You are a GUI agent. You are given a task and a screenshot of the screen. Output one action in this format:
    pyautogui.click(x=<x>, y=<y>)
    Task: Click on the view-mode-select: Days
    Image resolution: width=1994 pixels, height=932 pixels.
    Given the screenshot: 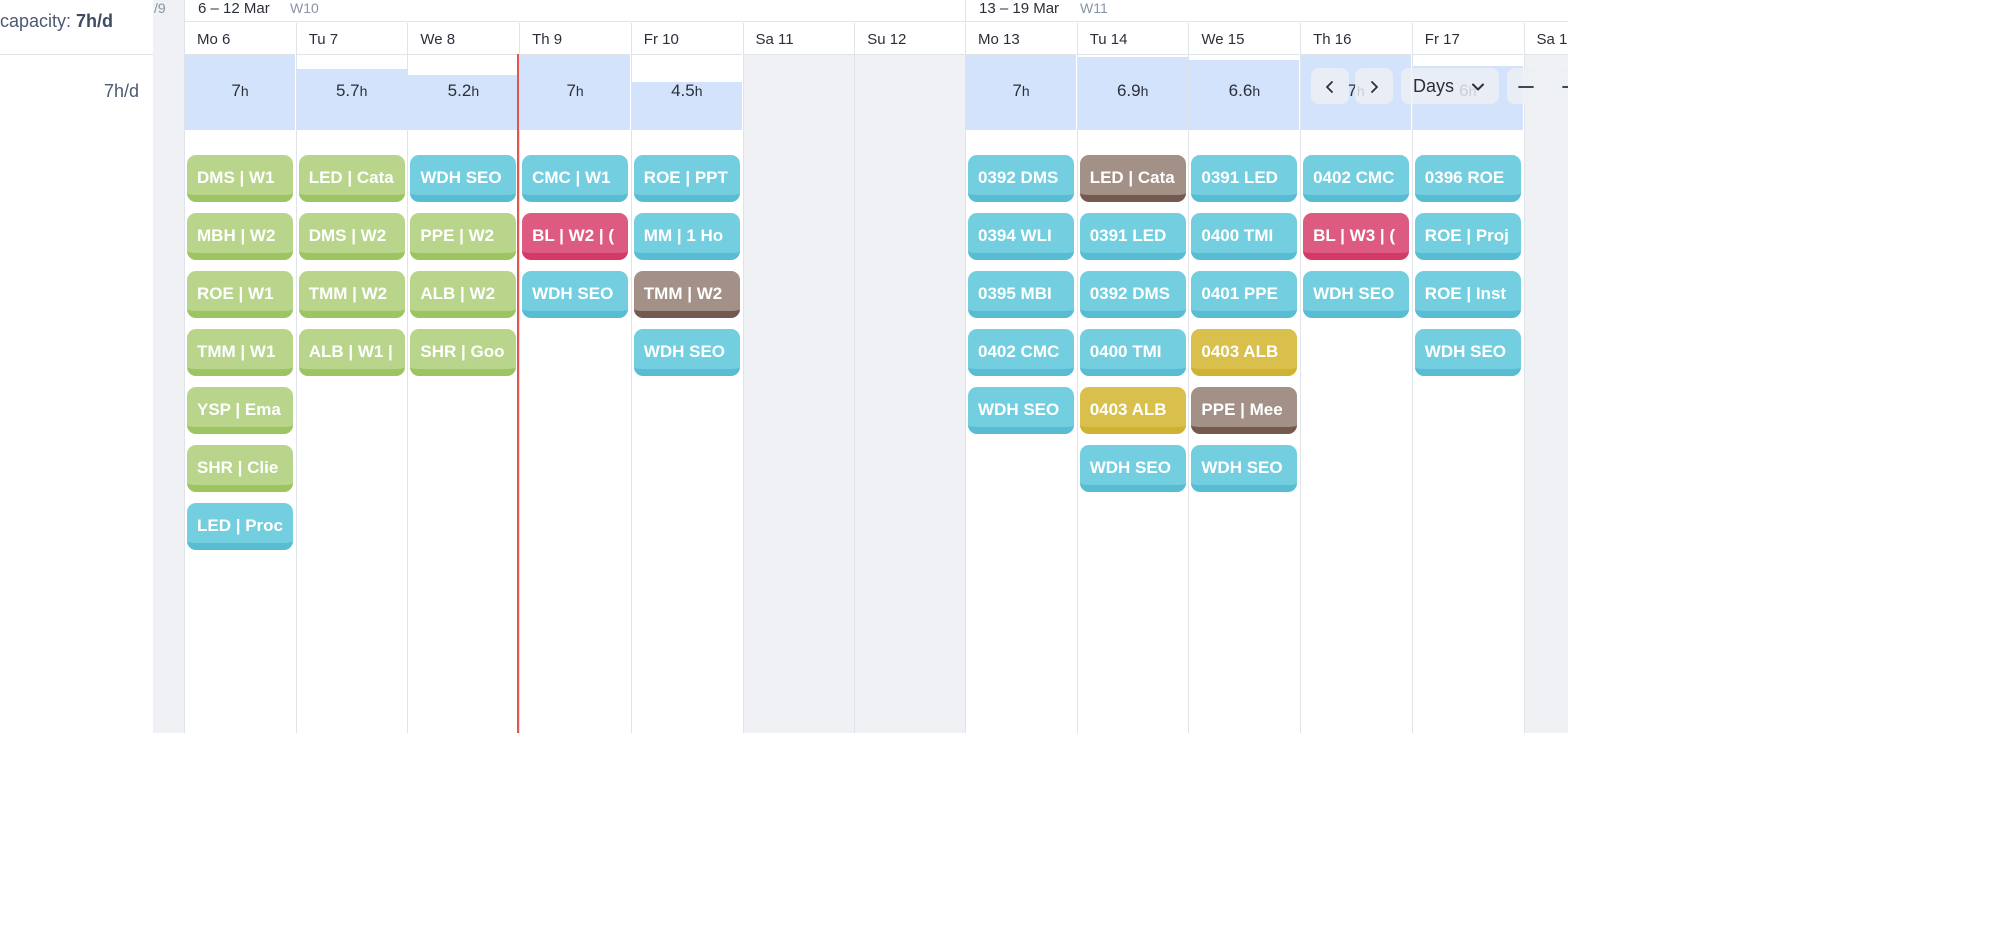 What is the action you would take?
    pyautogui.click(x=1450, y=86)
    